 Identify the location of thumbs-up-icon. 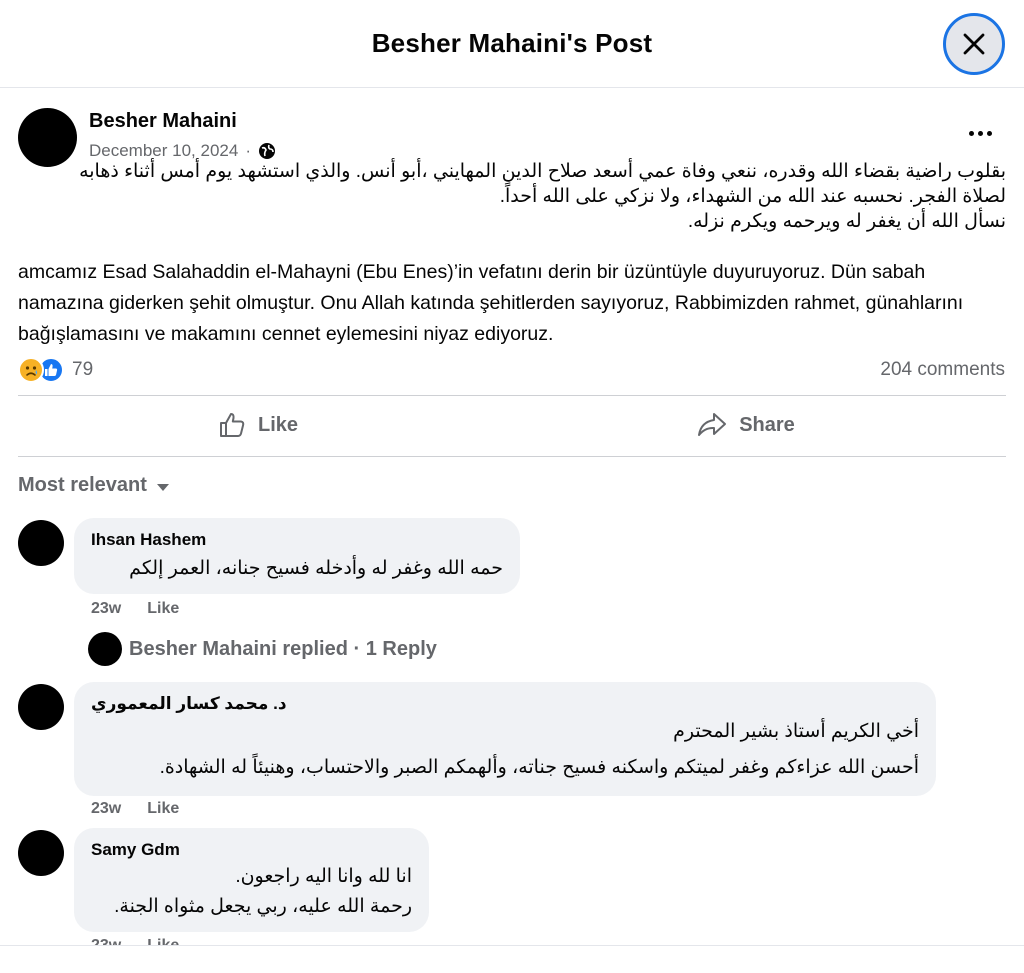
(232, 425).